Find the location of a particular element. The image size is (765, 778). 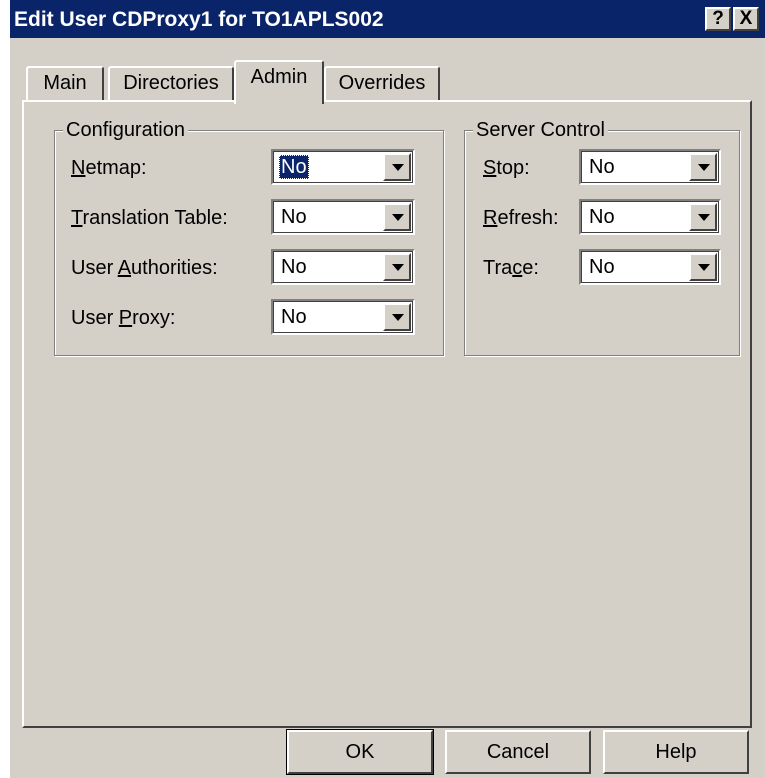

tab-overrides: Overrides is located at coordinates (382, 84).